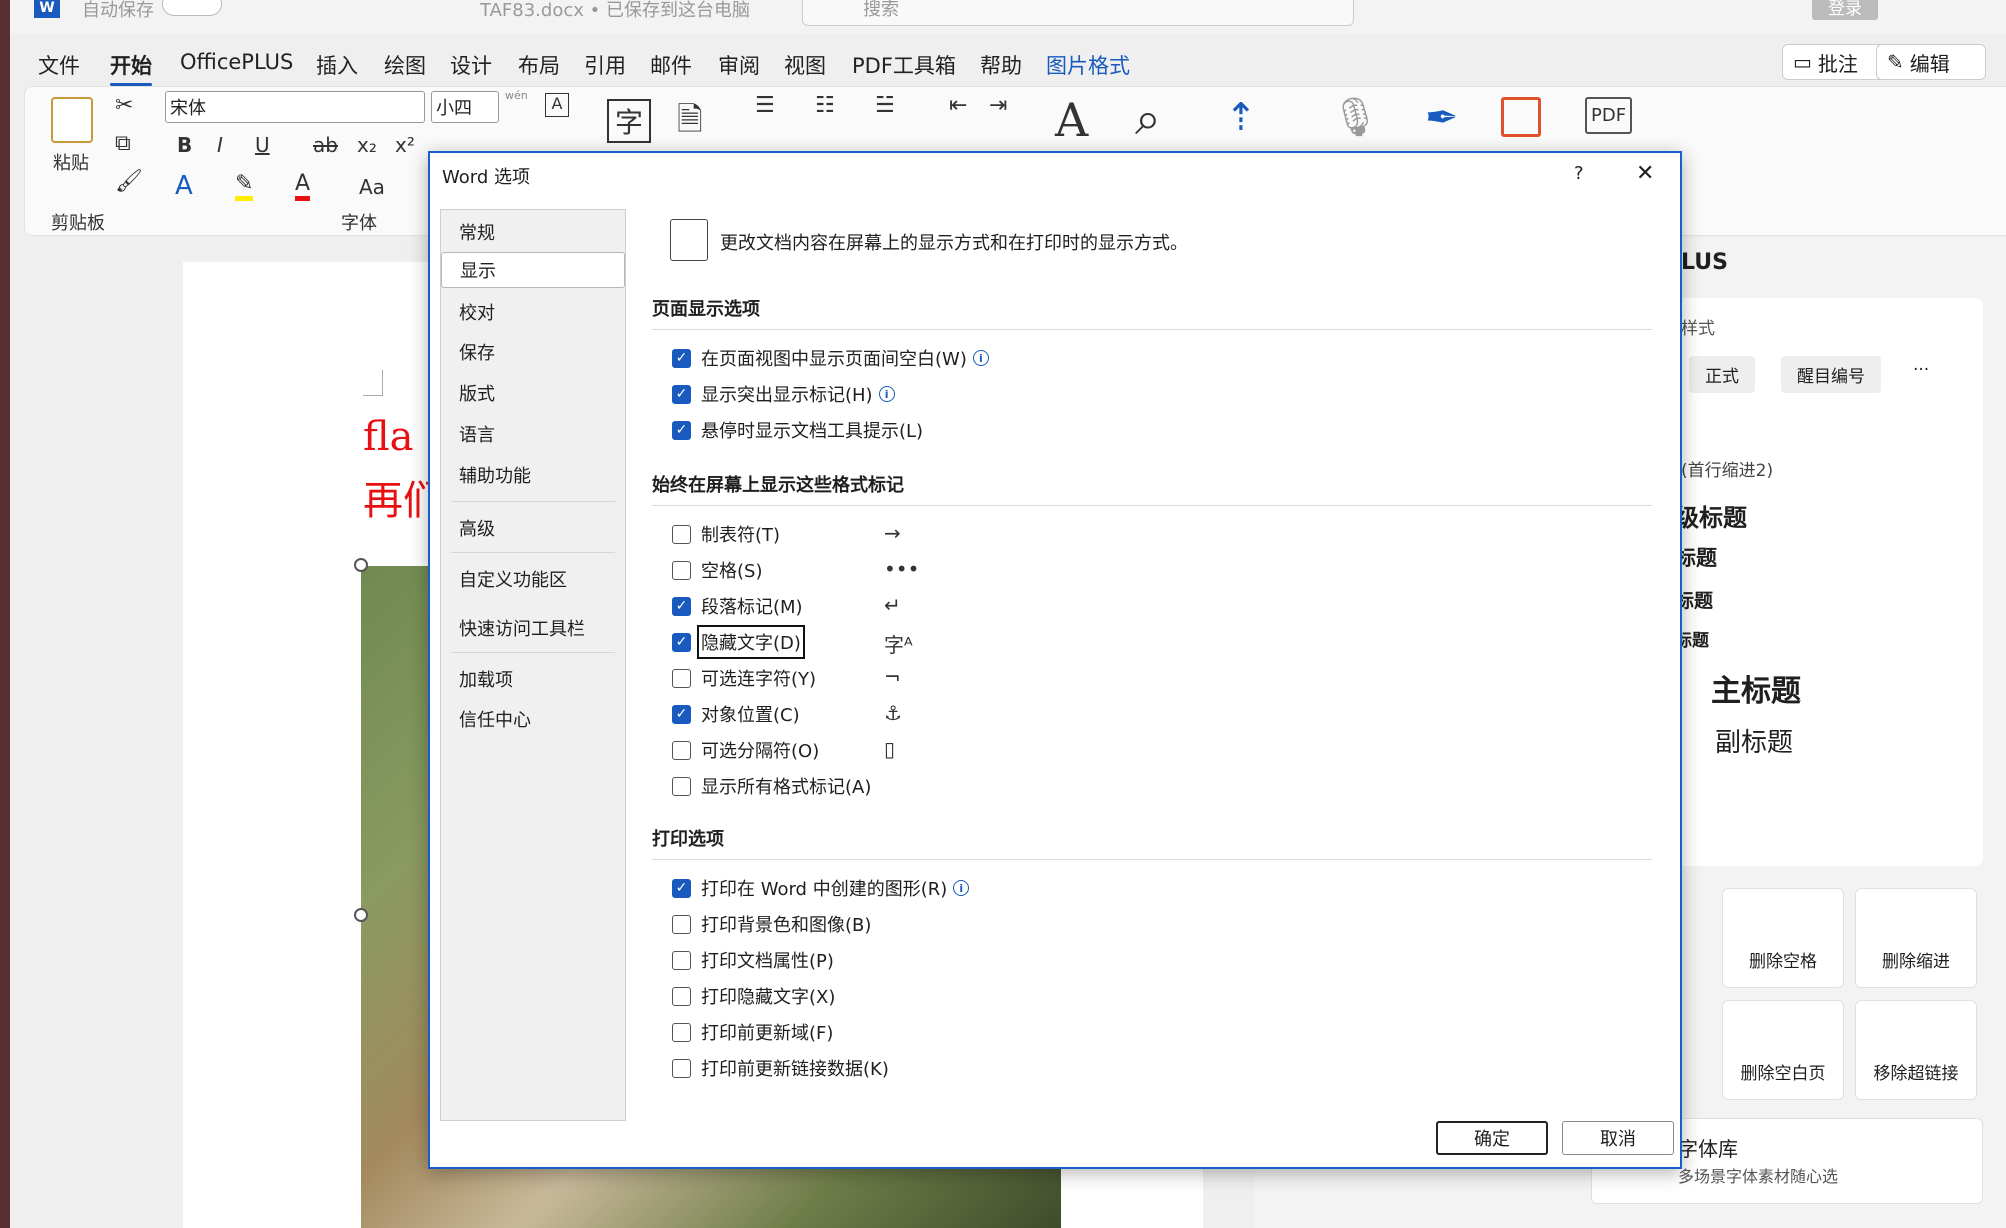  I want to click on nav-proofing: 校对, so click(534, 312).